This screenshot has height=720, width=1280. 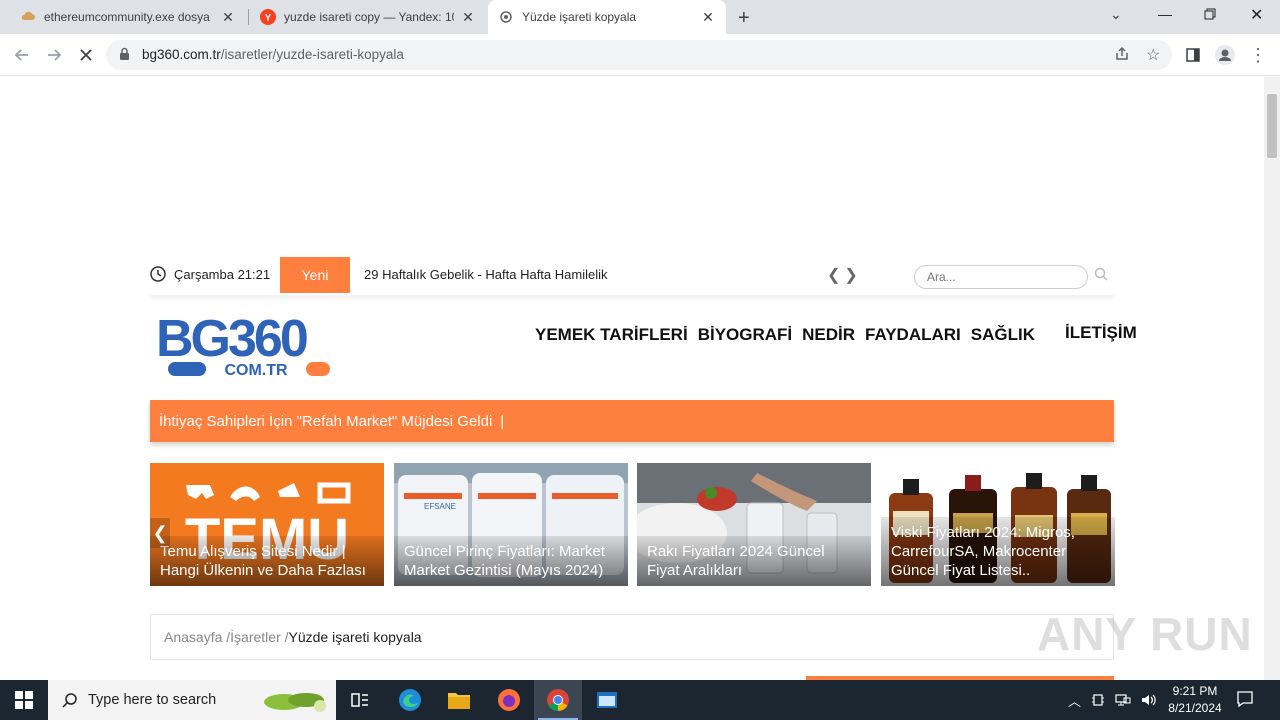 What do you see at coordinates (1195, 700) in the screenshot?
I see `taskbar-clock: 9:21 PM 8/21/2024` at bounding box center [1195, 700].